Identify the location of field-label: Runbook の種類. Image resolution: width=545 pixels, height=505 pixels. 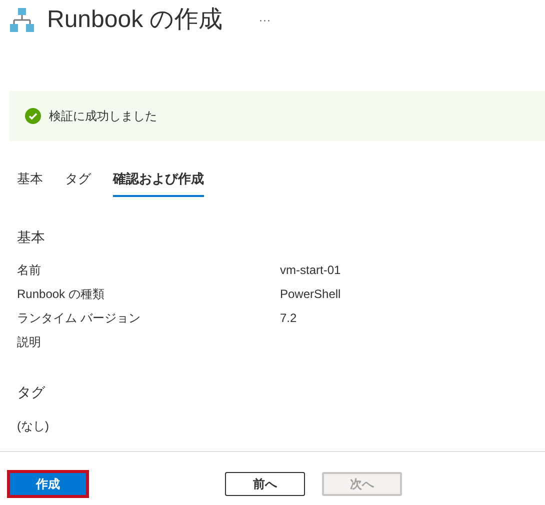
(61, 294).